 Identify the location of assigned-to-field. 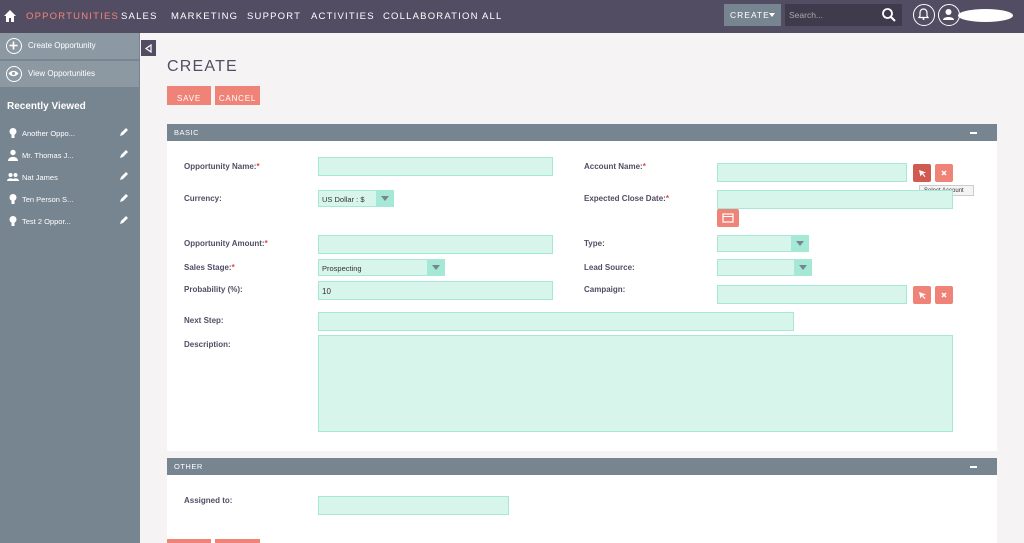
(413, 505).